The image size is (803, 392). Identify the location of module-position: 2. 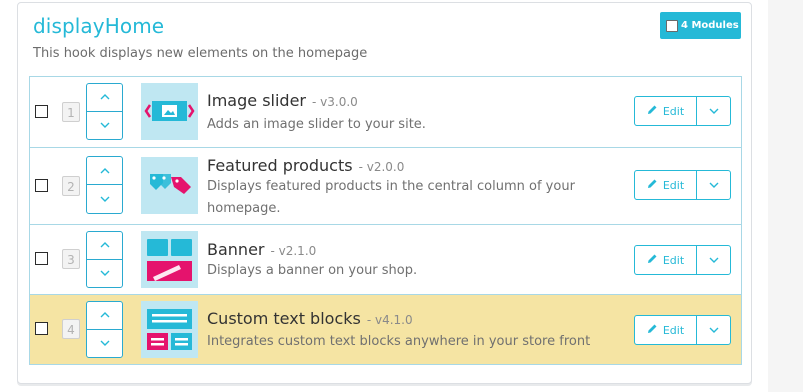
(71, 186).